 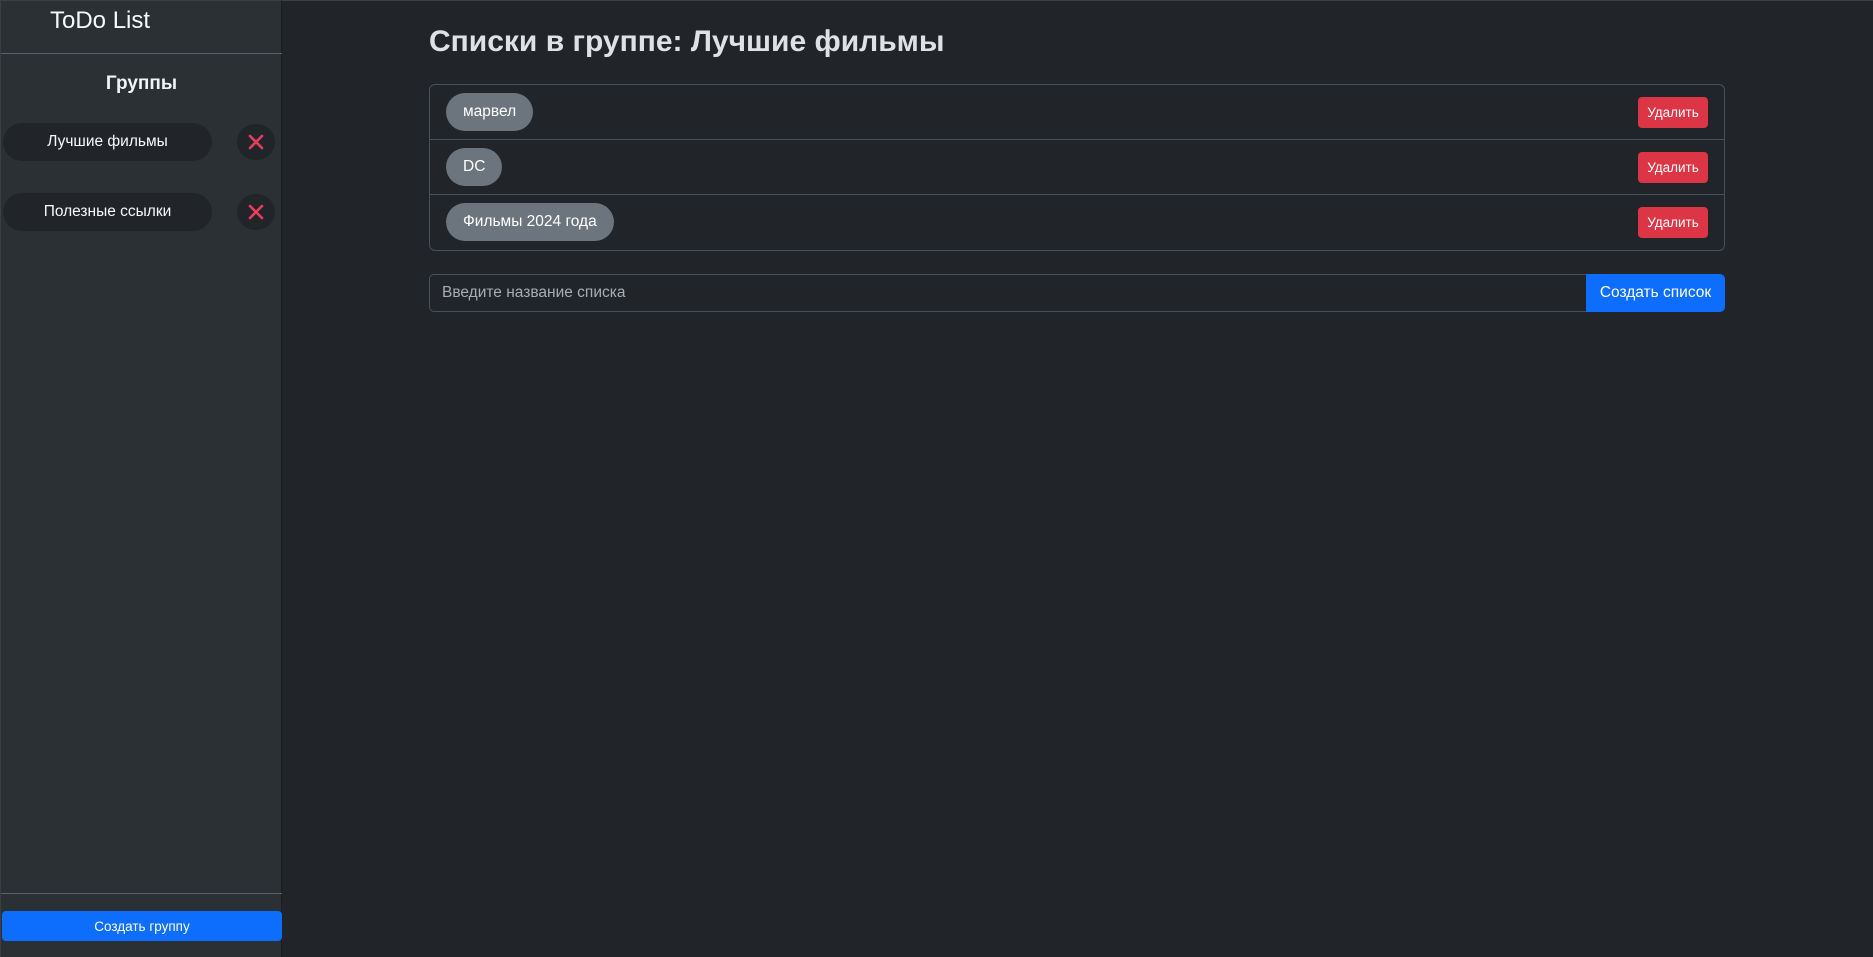 What do you see at coordinates (490, 112) in the screenshot?
I see `list-name-button: марвел` at bounding box center [490, 112].